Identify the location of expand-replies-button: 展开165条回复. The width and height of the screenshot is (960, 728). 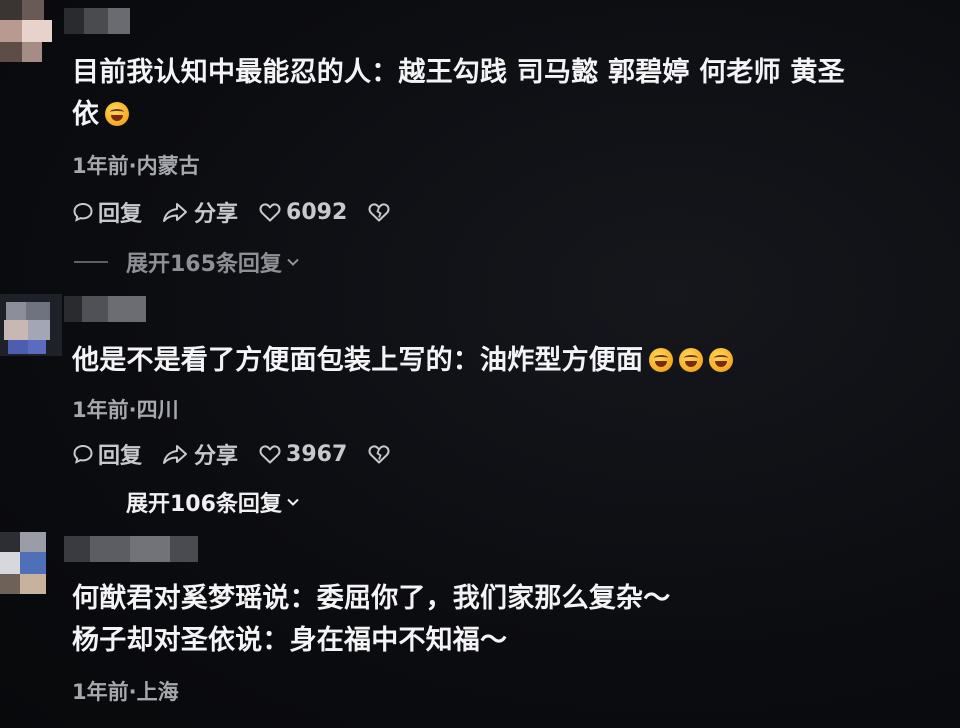
(188, 262).